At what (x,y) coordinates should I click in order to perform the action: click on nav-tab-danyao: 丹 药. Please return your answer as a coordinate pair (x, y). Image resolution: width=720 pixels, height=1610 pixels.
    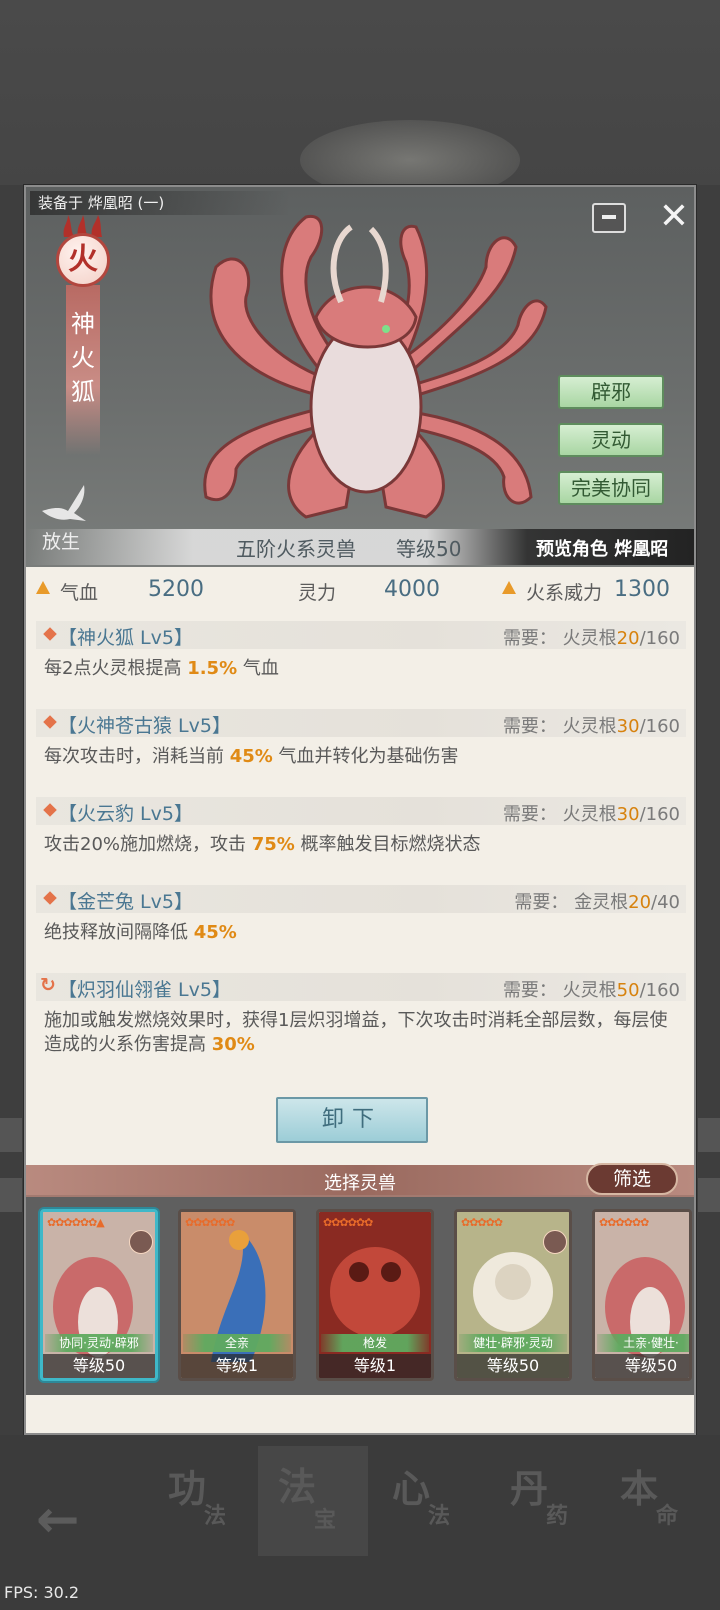
    Looking at the image, I should click on (555, 1503).